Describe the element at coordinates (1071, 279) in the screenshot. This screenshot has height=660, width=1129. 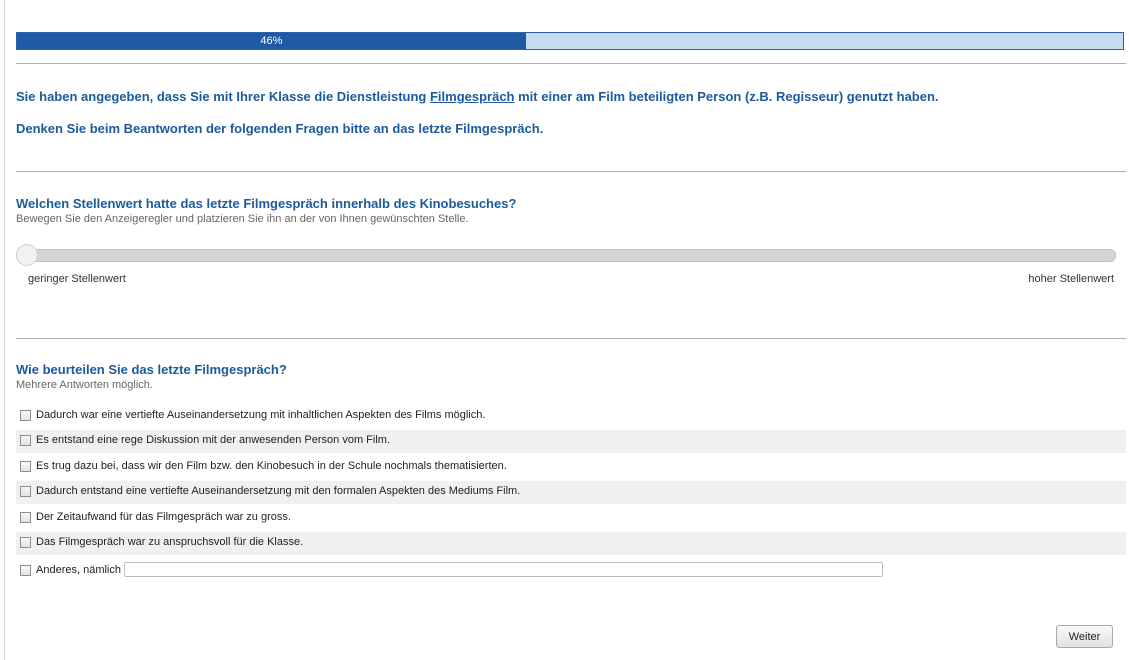
I see `slider-label-max: hoher Stellenwert` at that location.